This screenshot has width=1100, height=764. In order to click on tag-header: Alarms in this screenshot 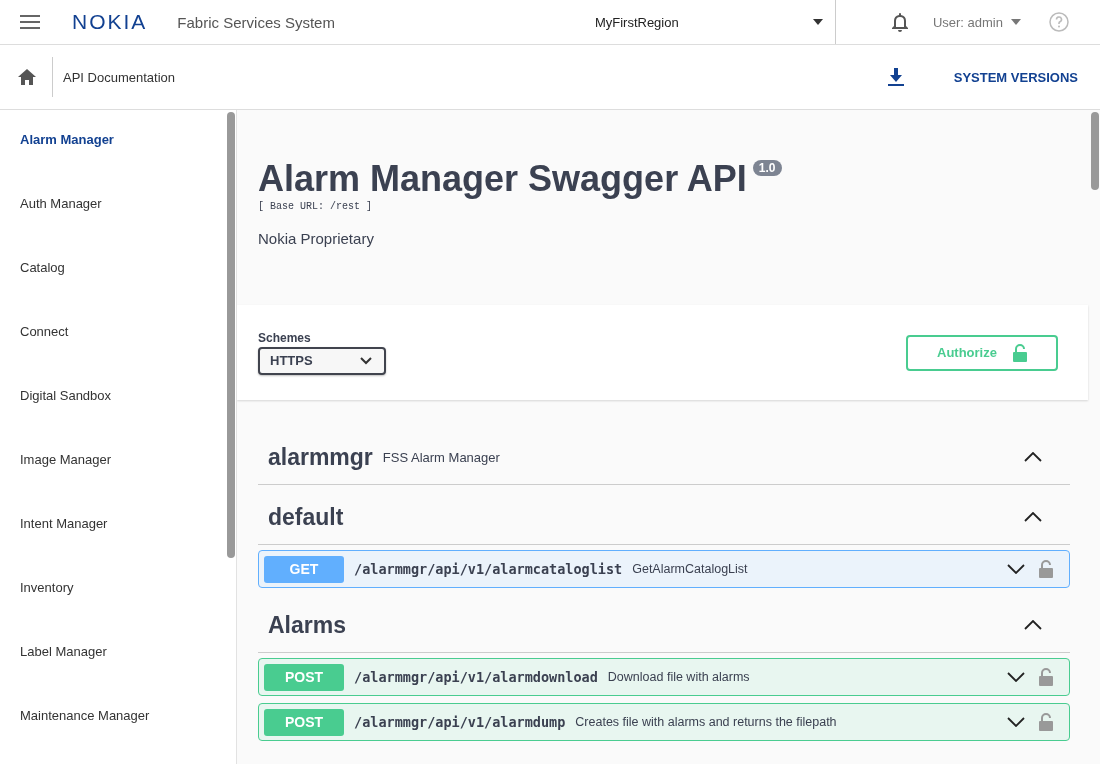, I will do `click(664, 625)`.